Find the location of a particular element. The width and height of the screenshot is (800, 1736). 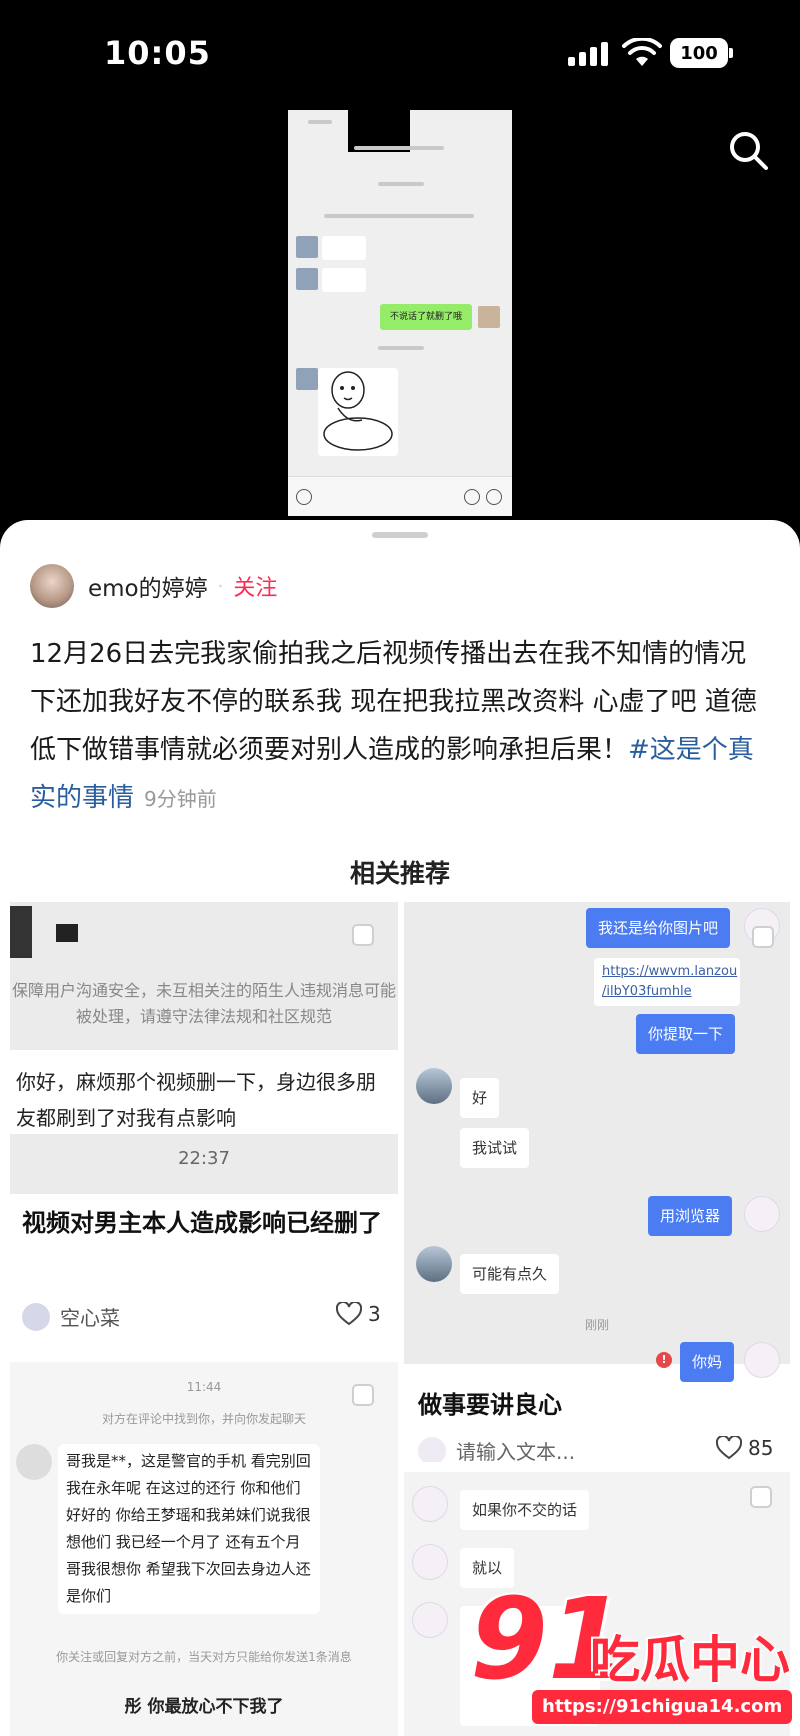

author-name: emo的婷婷 is located at coordinates (148, 586).